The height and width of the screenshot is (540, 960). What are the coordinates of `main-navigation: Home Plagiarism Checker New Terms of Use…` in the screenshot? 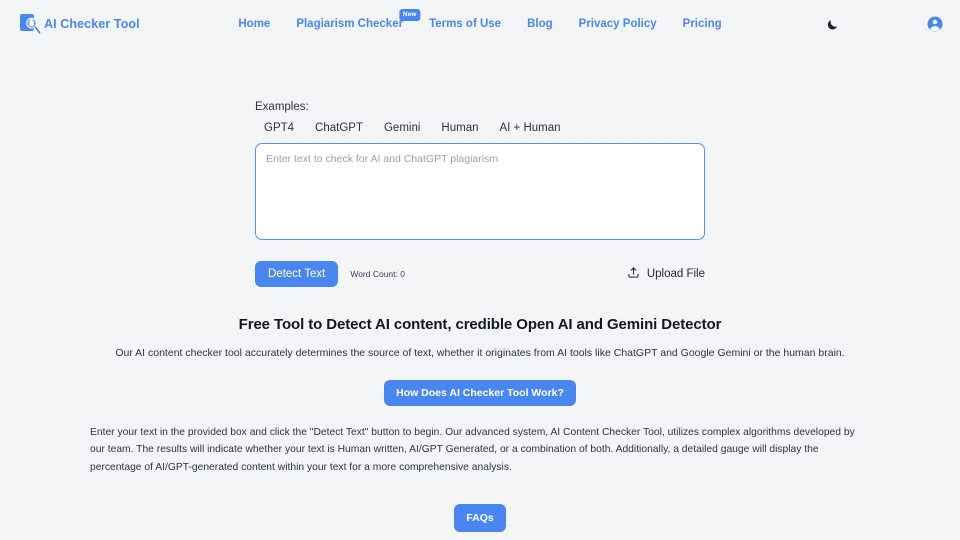 It's located at (480, 19).